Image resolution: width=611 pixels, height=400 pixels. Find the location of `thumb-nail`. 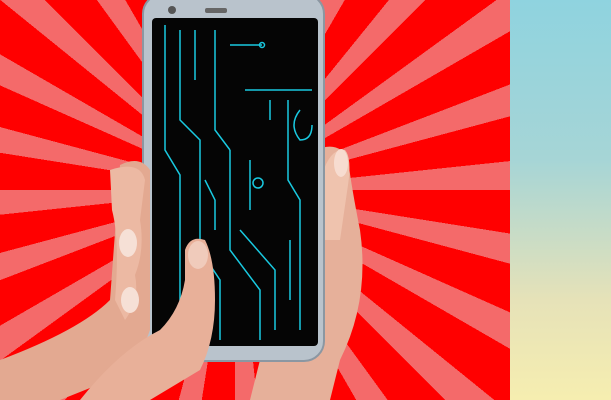

thumb-nail is located at coordinates (341, 163).